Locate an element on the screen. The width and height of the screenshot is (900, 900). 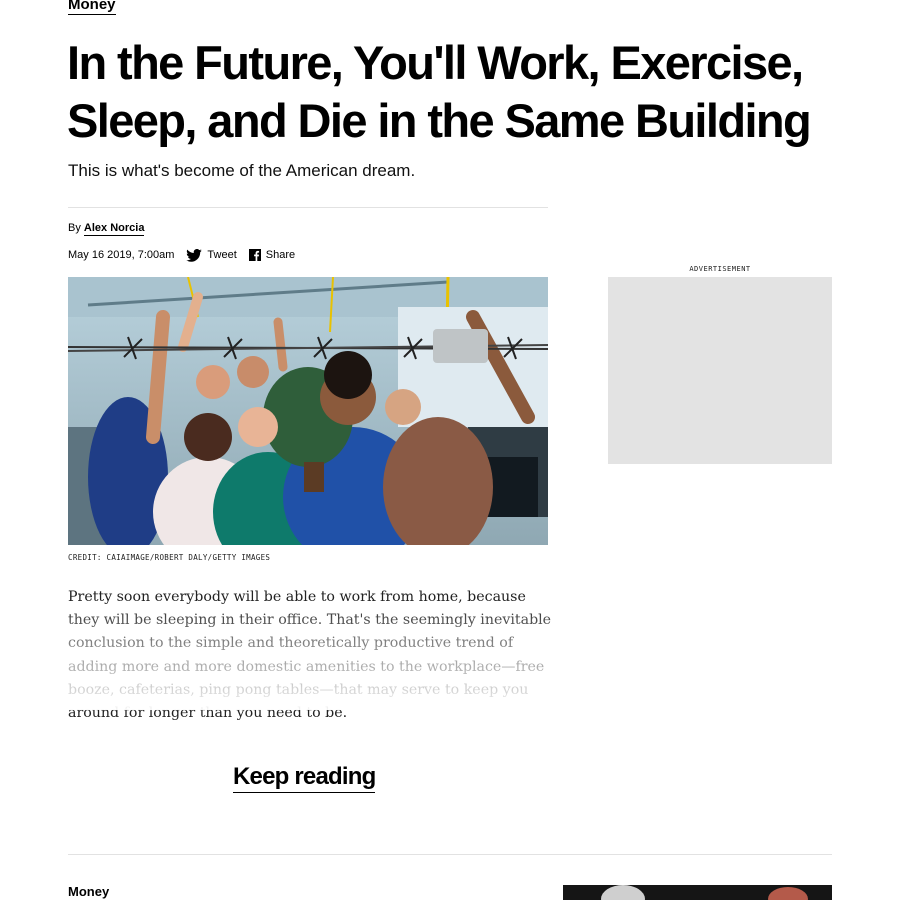
keep-reading-button: Keep reading is located at coordinates (304, 777).